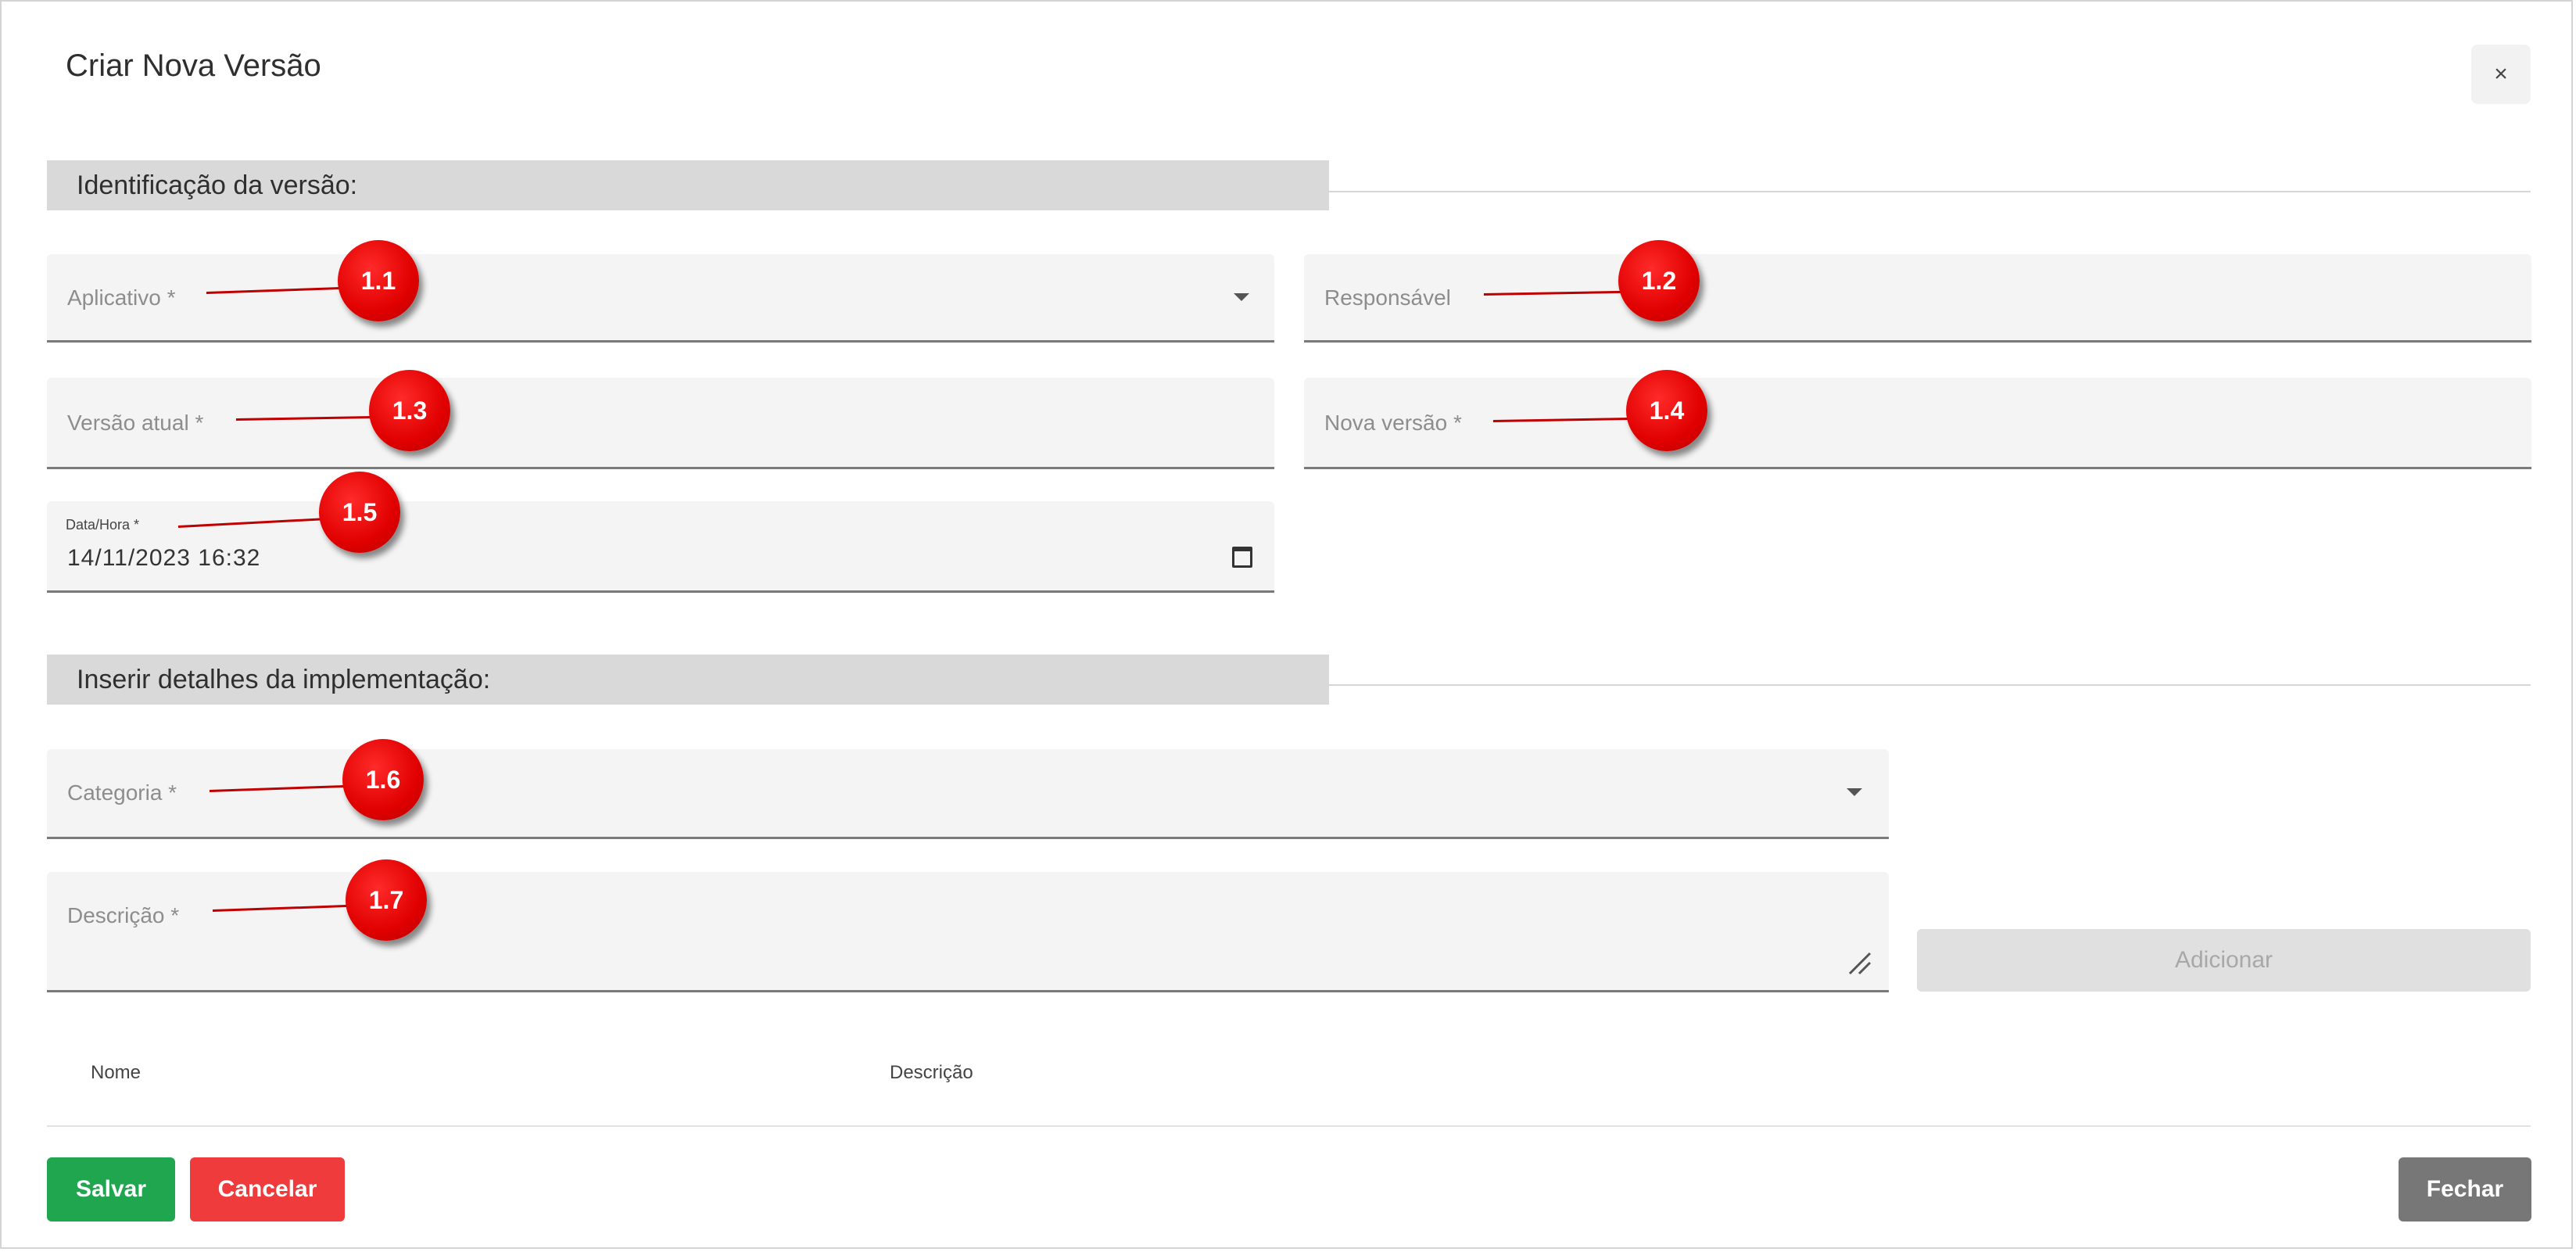 This screenshot has height=1252, width=2576. I want to click on descricao-textarea: Descrição *, so click(968, 932).